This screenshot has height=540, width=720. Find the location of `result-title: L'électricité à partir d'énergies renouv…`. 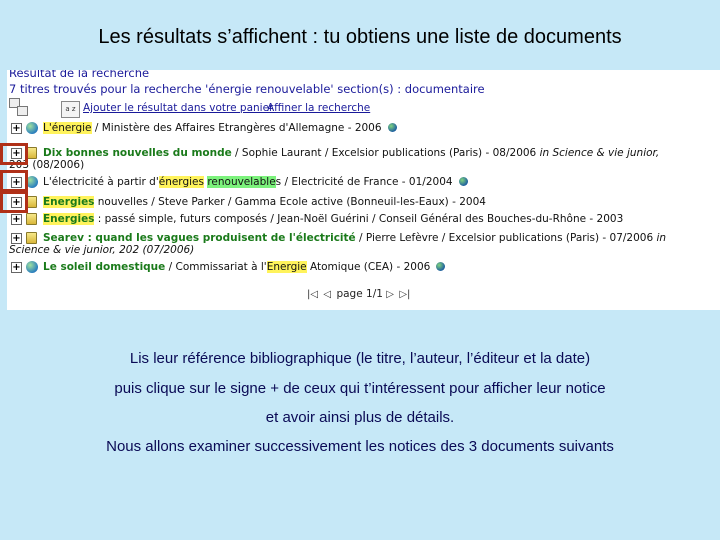

result-title: L'électricité à partir d'énergies renouv… is located at coordinates (255, 182).